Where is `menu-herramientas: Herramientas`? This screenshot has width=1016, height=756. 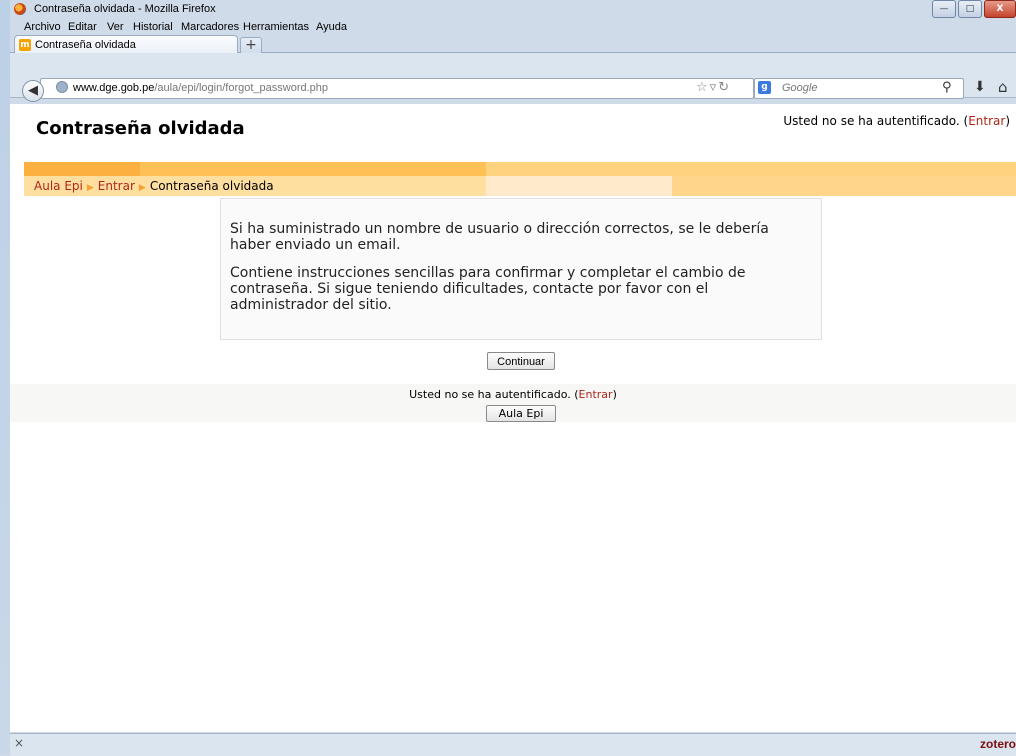
menu-herramientas: Herramientas is located at coordinates (276, 27).